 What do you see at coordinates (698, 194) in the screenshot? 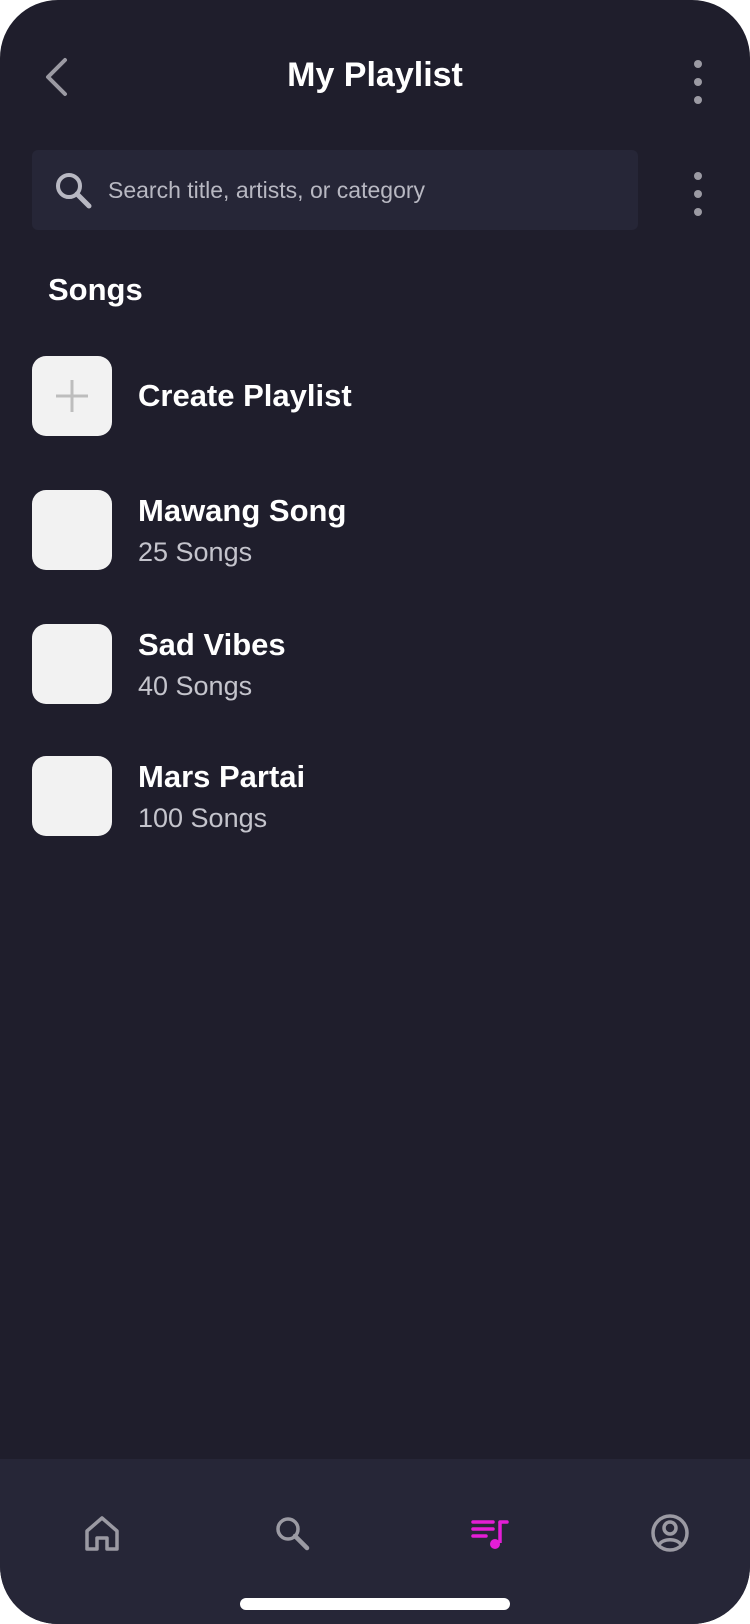
I see `filter-options-button` at bounding box center [698, 194].